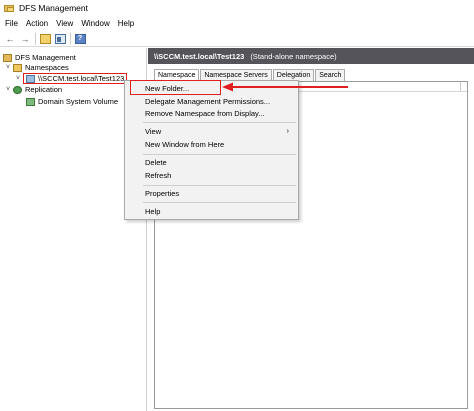 The height and width of the screenshot is (411, 474). What do you see at coordinates (17, 67) in the screenshot?
I see `namespaces-icon` at bounding box center [17, 67].